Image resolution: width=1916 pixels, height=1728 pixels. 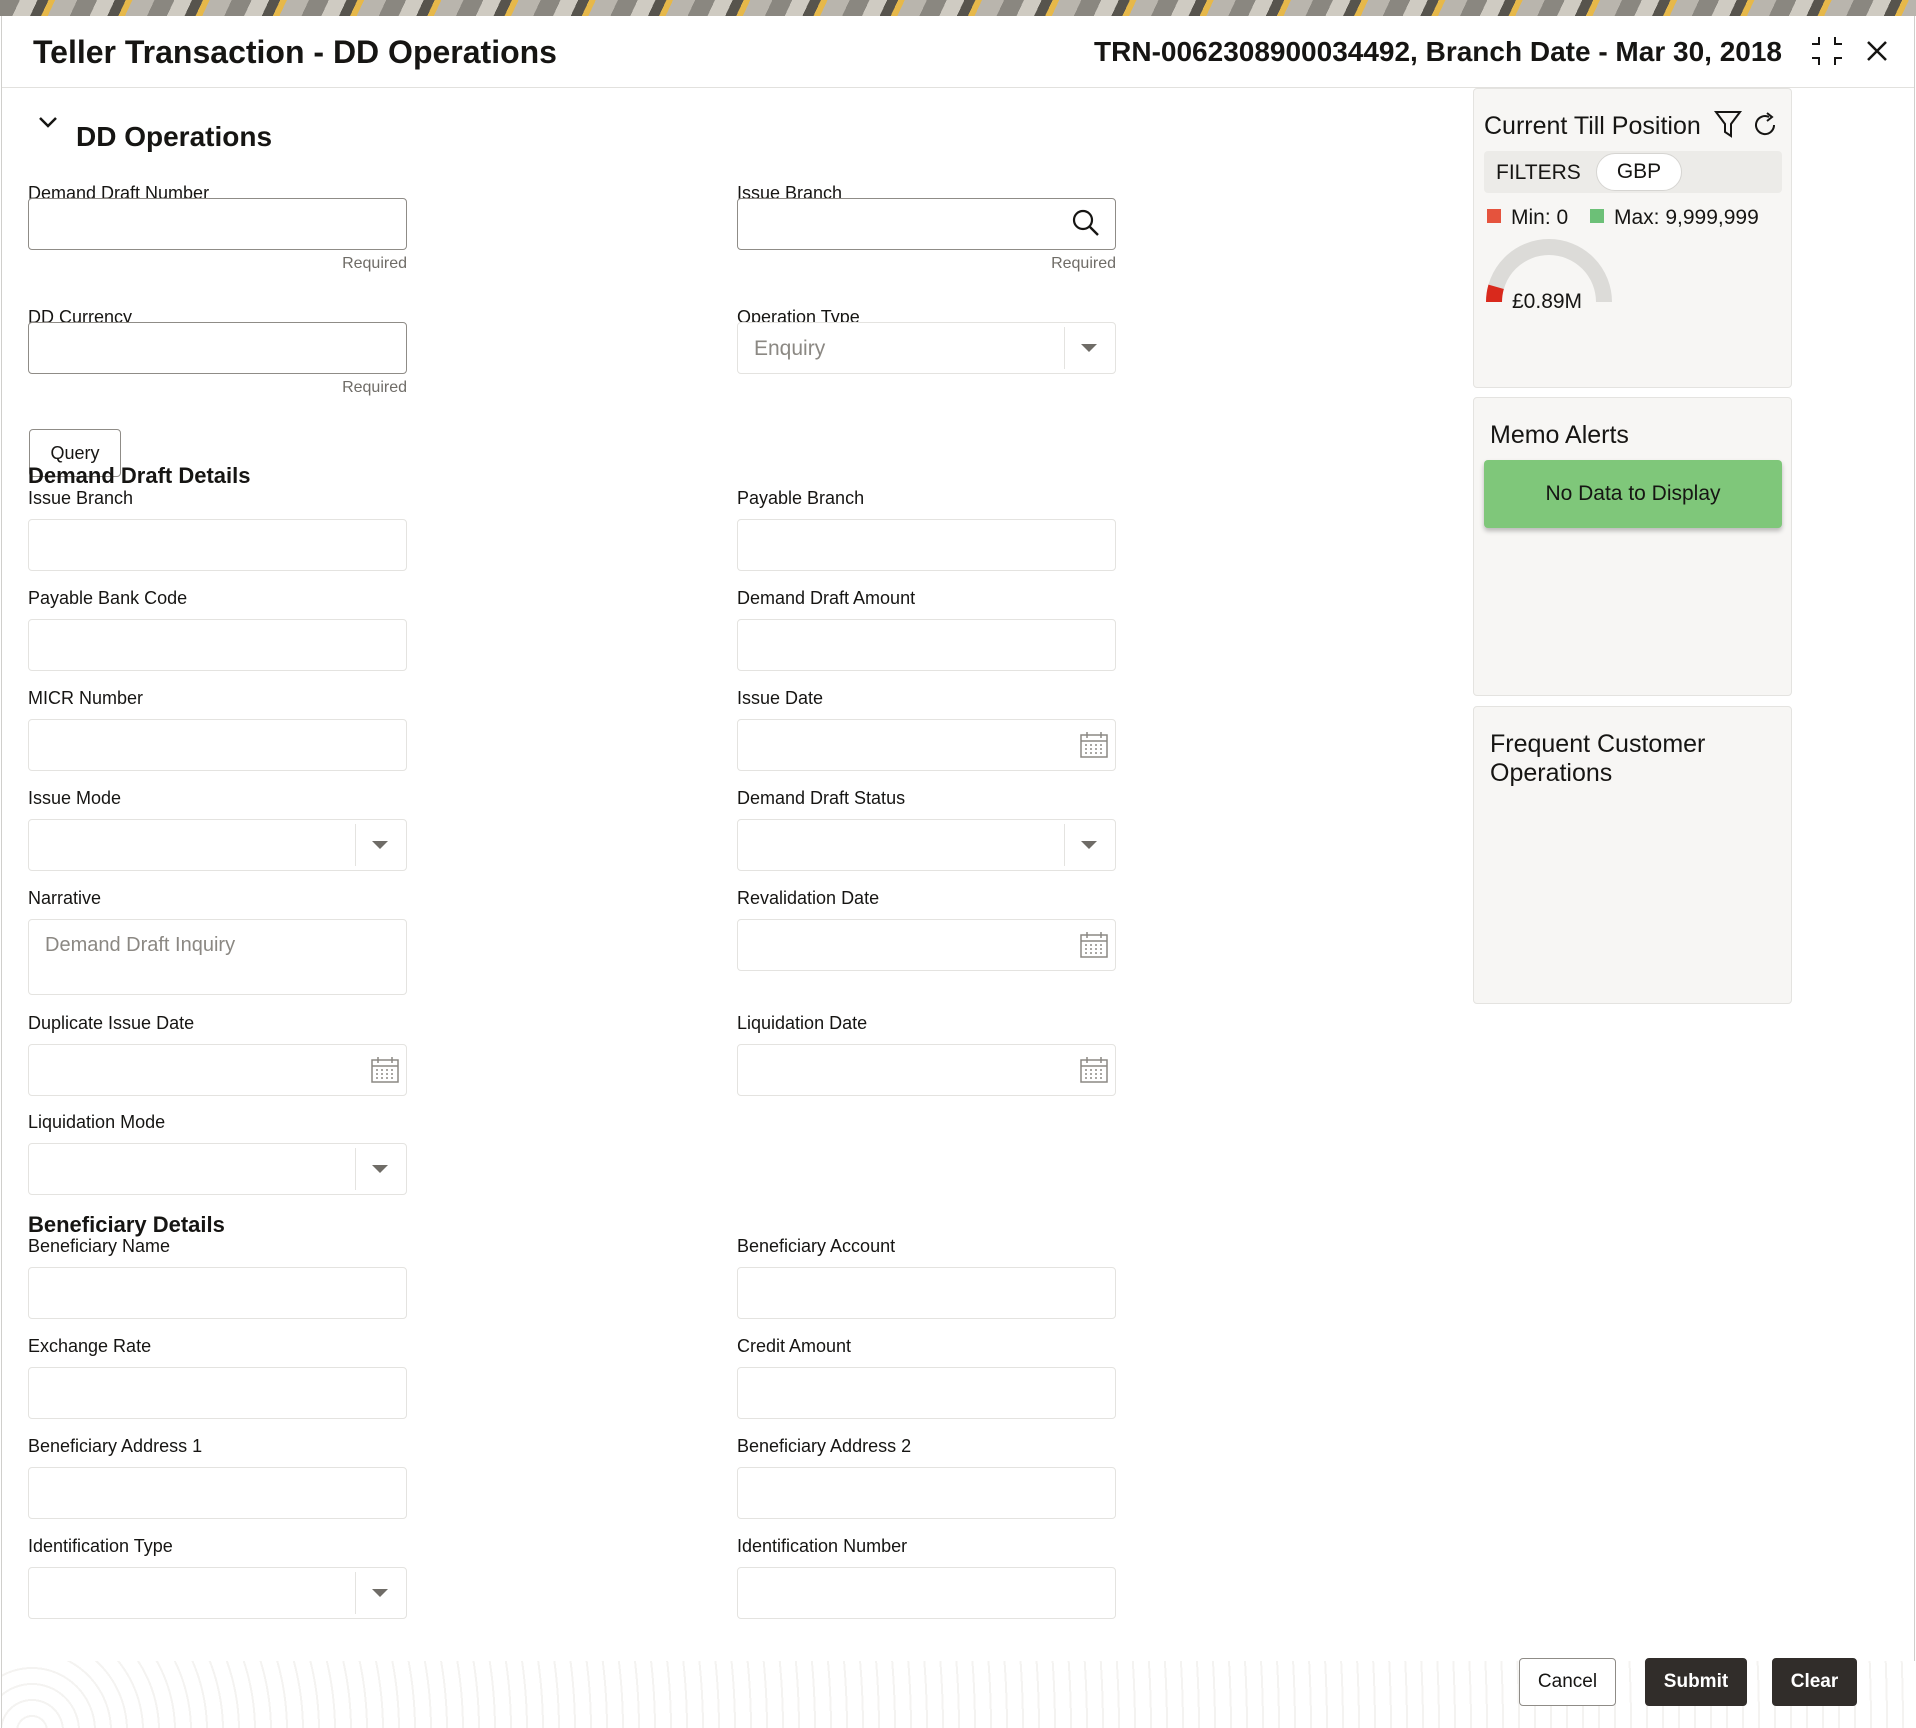 What do you see at coordinates (100, 1546) in the screenshot?
I see `identification-type-label: Identification Type` at bounding box center [100, 1546].